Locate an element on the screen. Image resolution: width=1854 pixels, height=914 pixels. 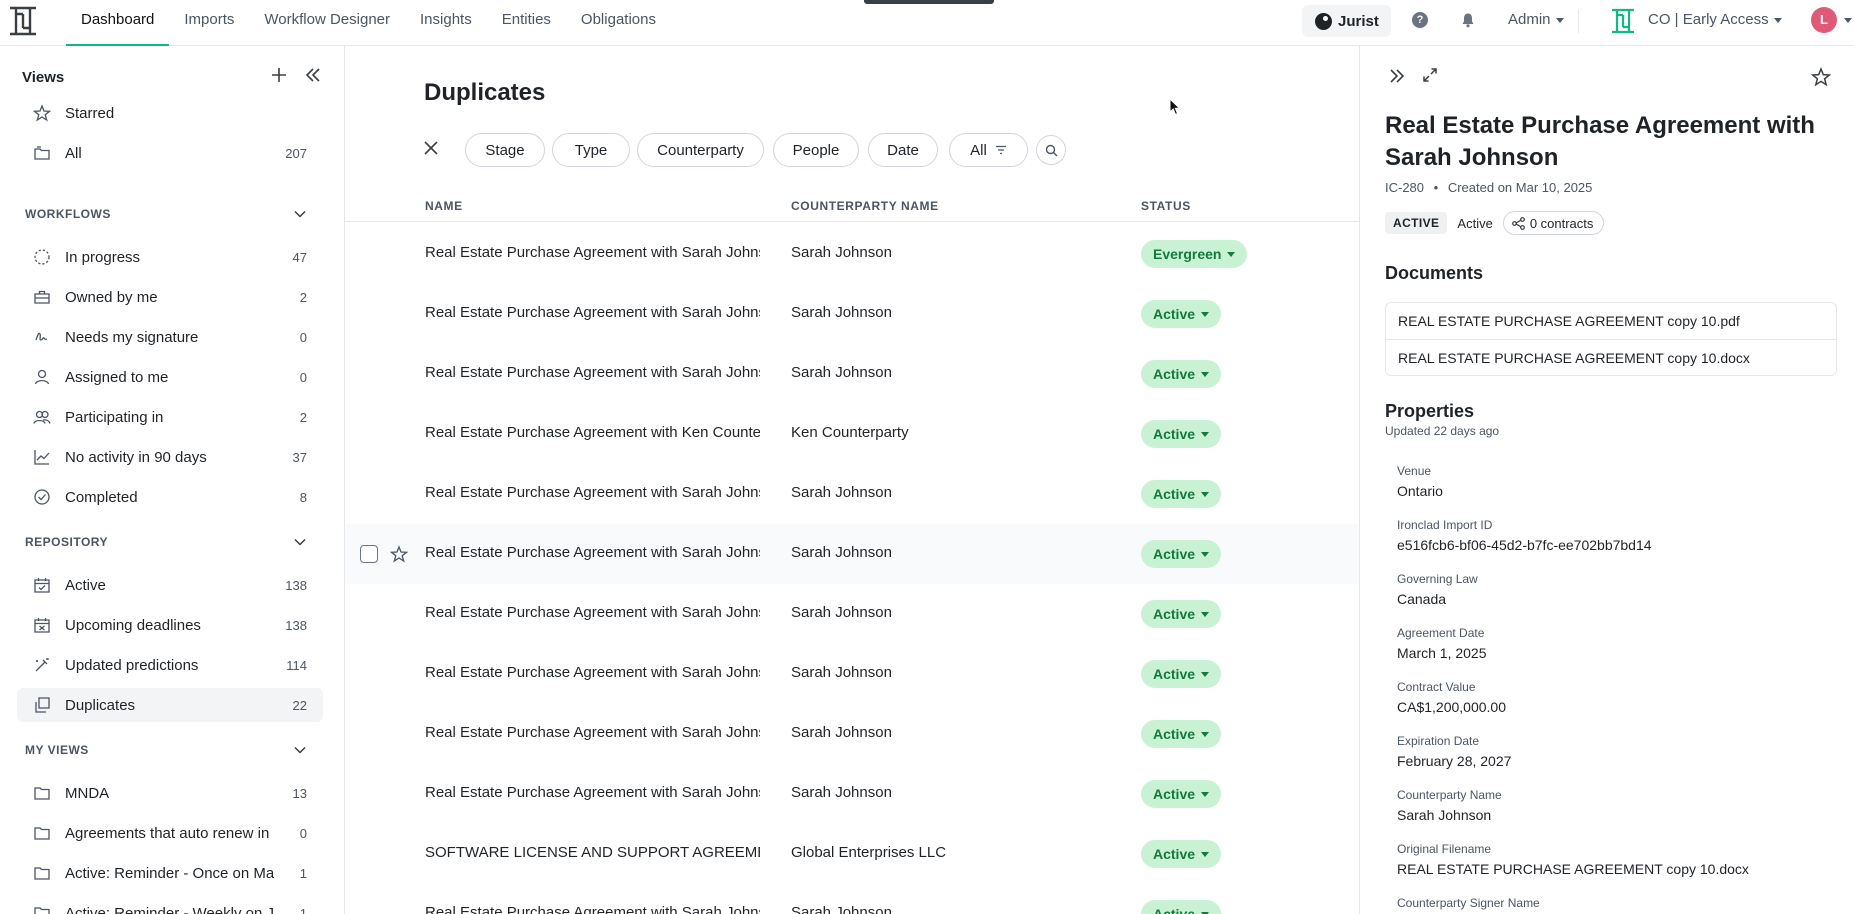
sidebar-item-in-progress: In progress 47 is located at coordinates (170, 257).